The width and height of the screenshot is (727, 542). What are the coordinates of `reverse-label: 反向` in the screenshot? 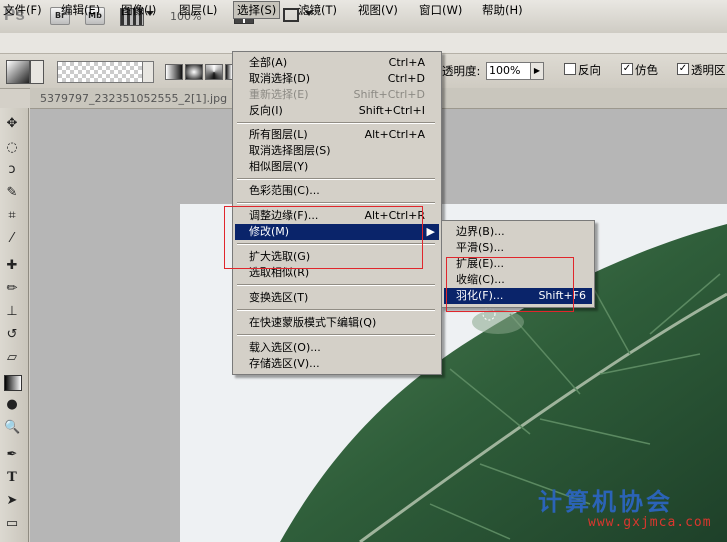 It's located at (589, 70).